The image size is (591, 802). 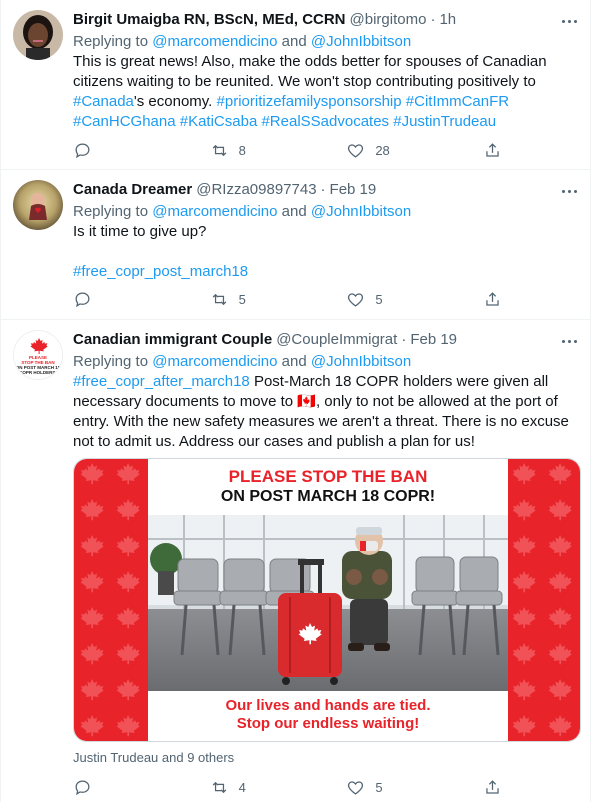 What do you see at coordinates (242, 150) in the screenshot?
I see `retweet-count: 8` at bounding box center [242, 150].